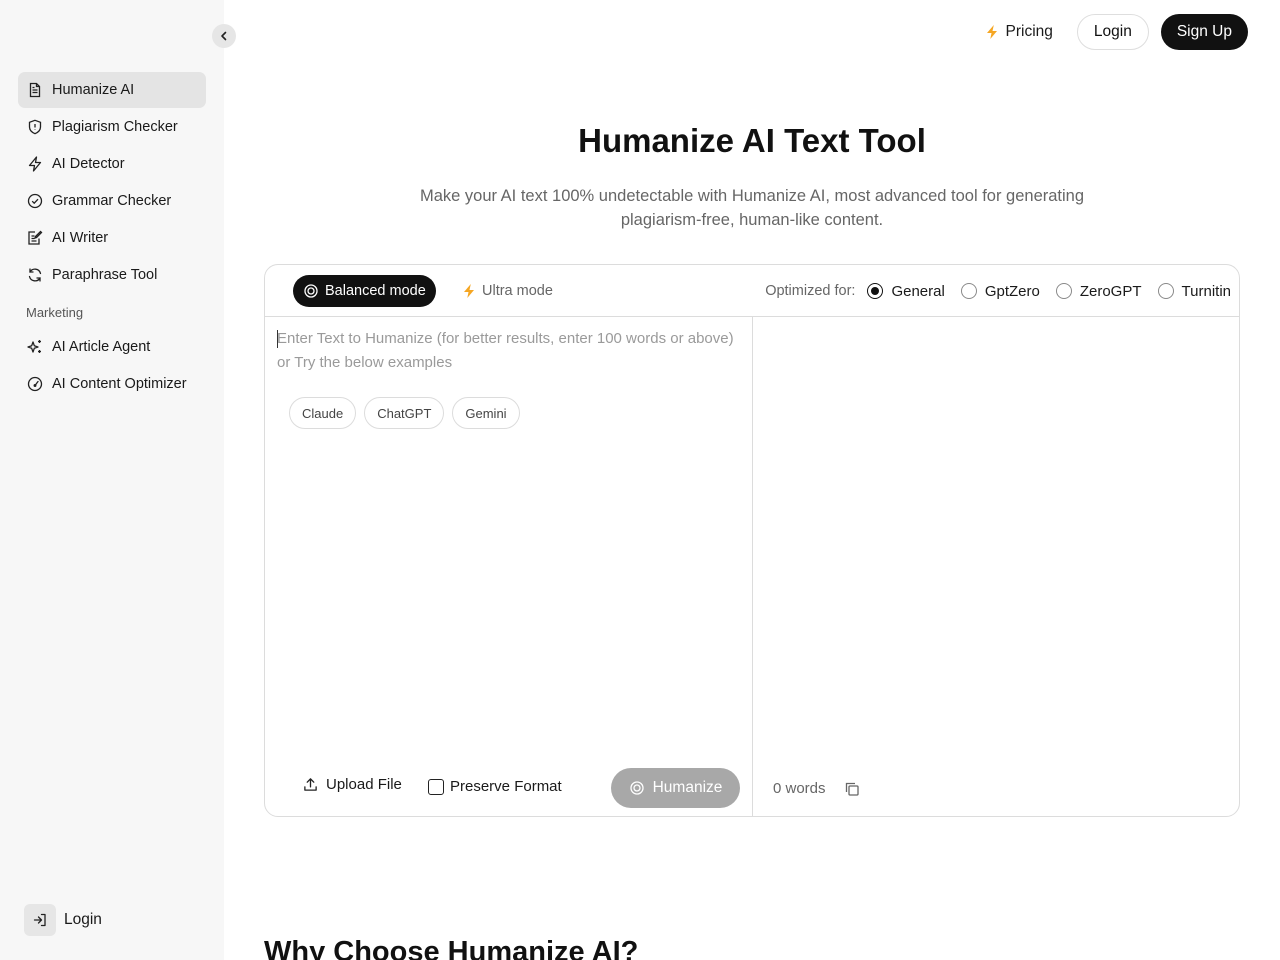 The width and height of the screenshot is (1280, 960). What do you see at coordinates (506, 786) in the screenshot?
I see `preserve-format-label: Preserve Format` at bounding box center [506, 786].